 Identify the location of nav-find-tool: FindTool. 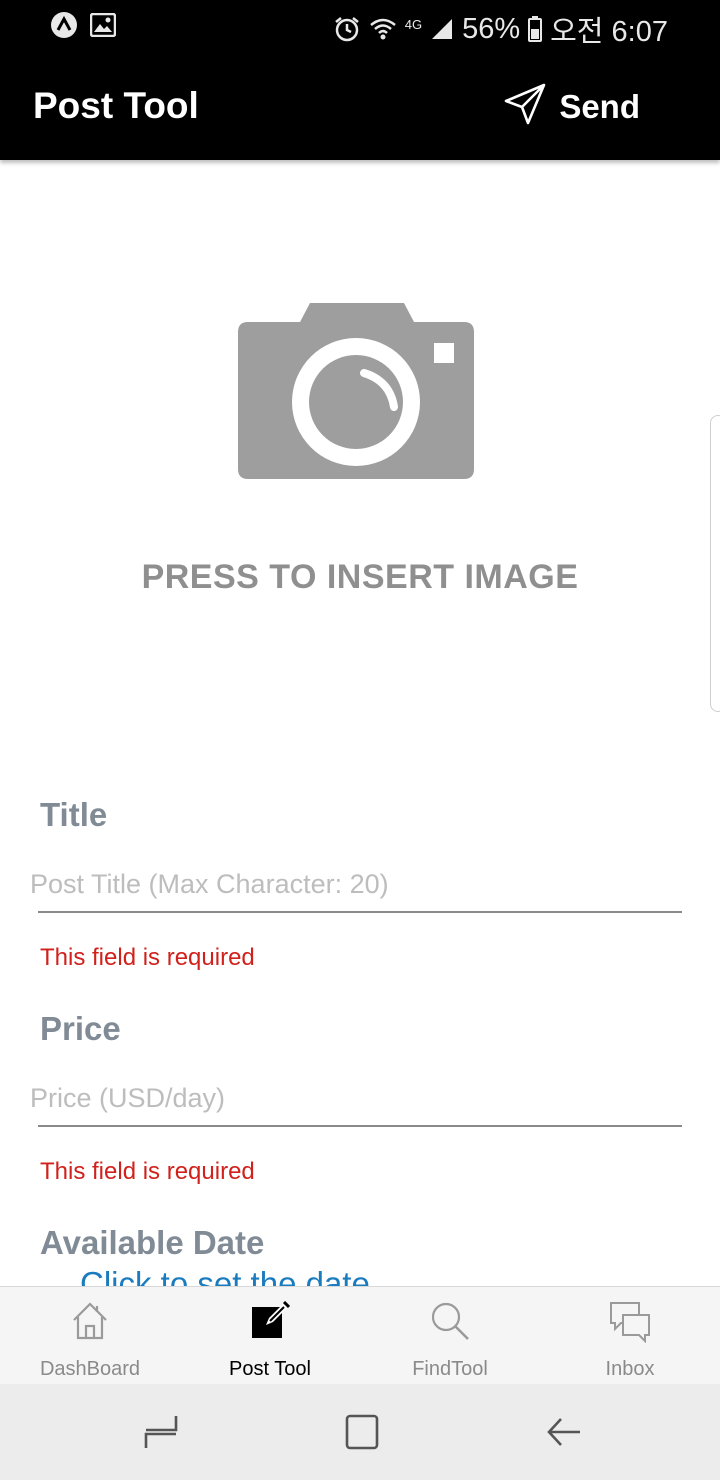
(450, 1336).